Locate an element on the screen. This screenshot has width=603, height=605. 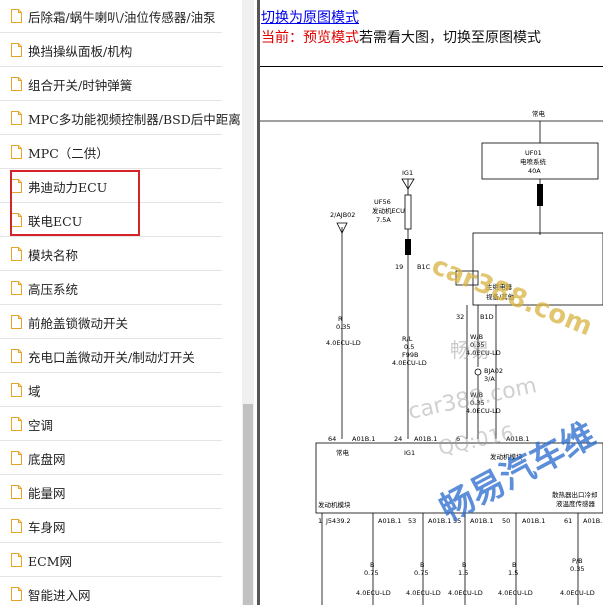
schematic-label: 0.5 is located at coordinates (409, 347).